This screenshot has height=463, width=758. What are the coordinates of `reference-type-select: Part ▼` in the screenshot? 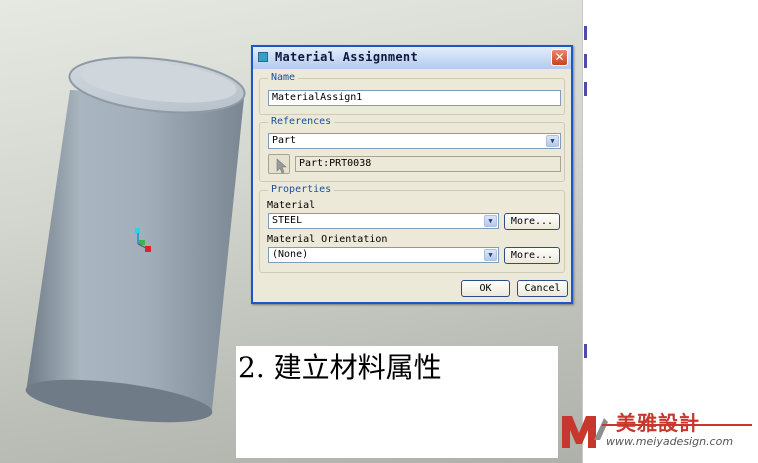 It's located at (414, 141).